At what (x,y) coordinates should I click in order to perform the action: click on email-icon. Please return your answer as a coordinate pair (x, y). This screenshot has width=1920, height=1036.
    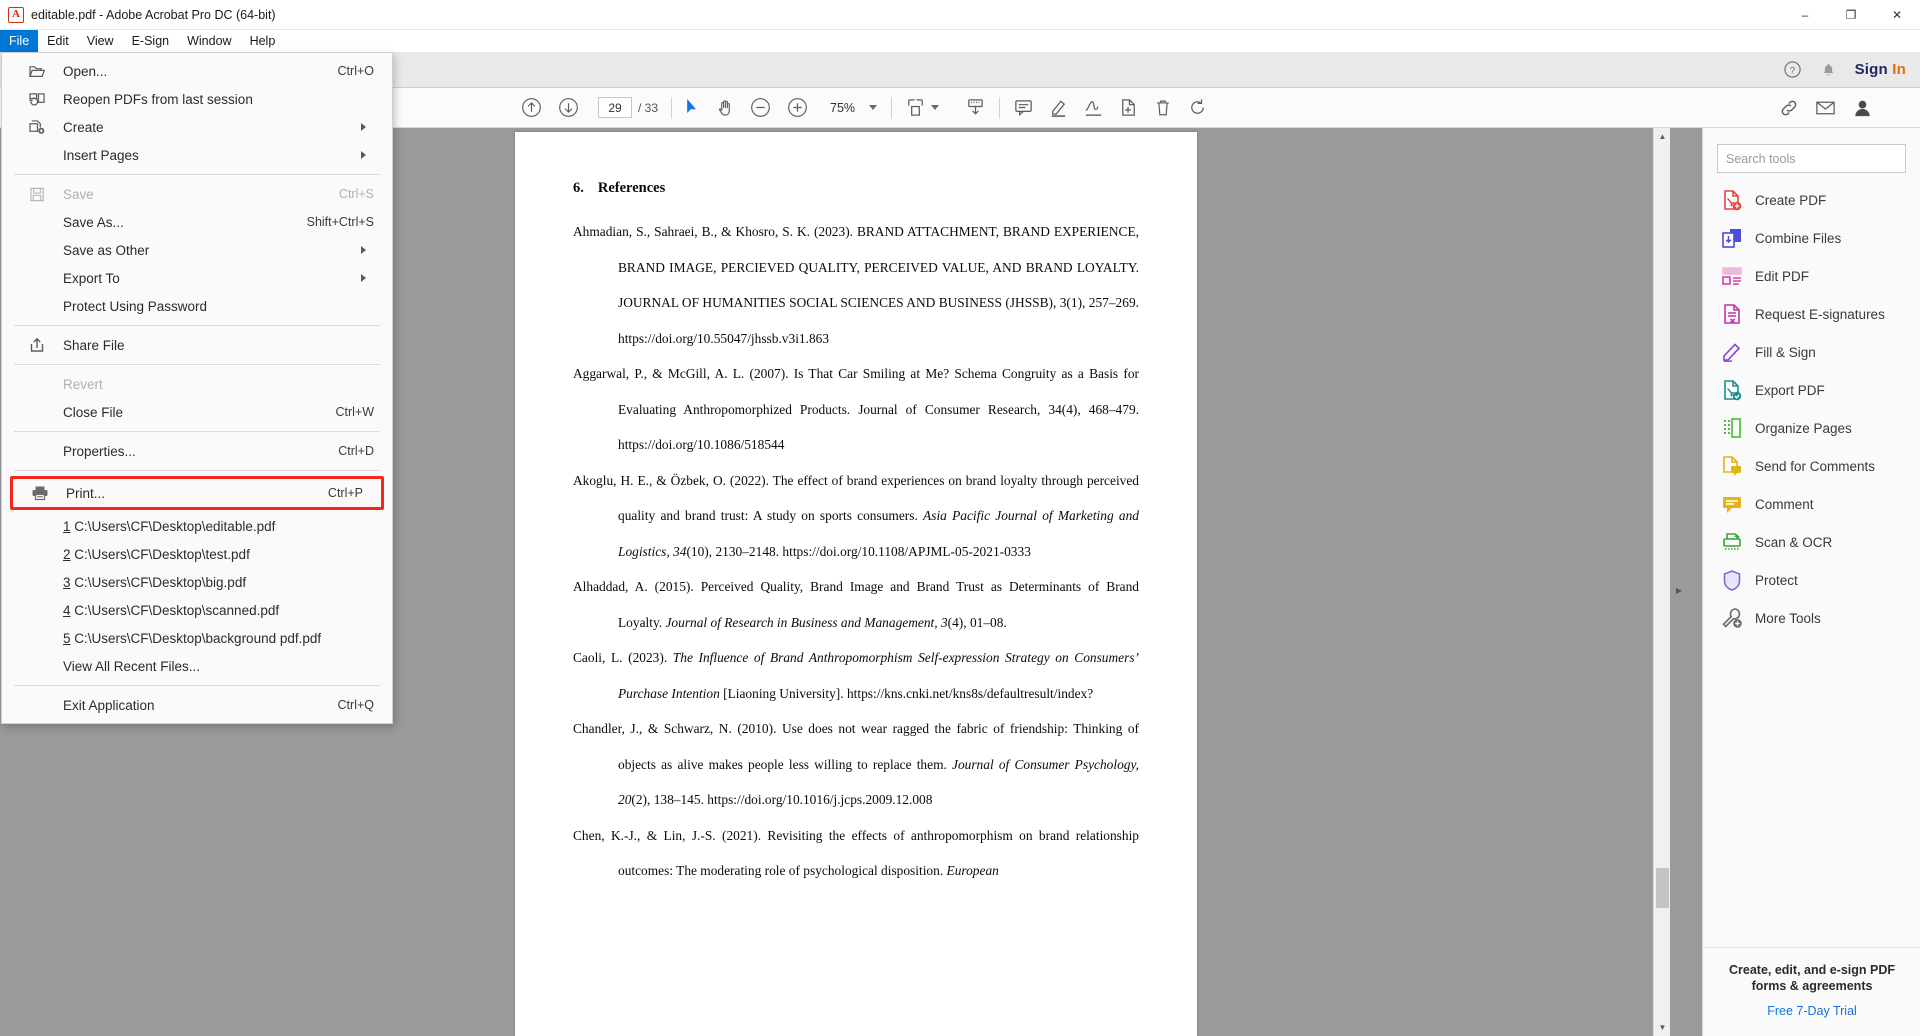
    Looking at the image, I should click on (1825, 108).